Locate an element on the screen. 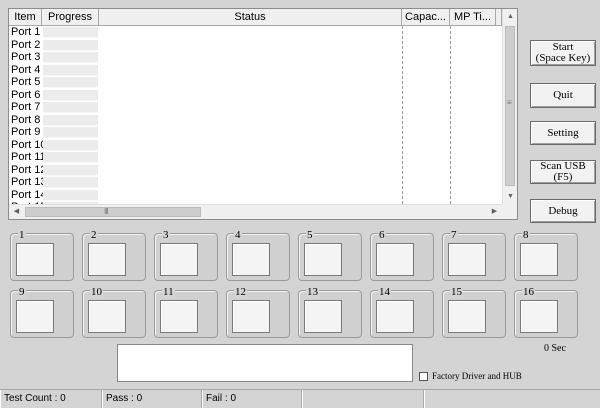  factory-driver-checkbox: Factory Driver and HUB is located at coordinates (470, 376).